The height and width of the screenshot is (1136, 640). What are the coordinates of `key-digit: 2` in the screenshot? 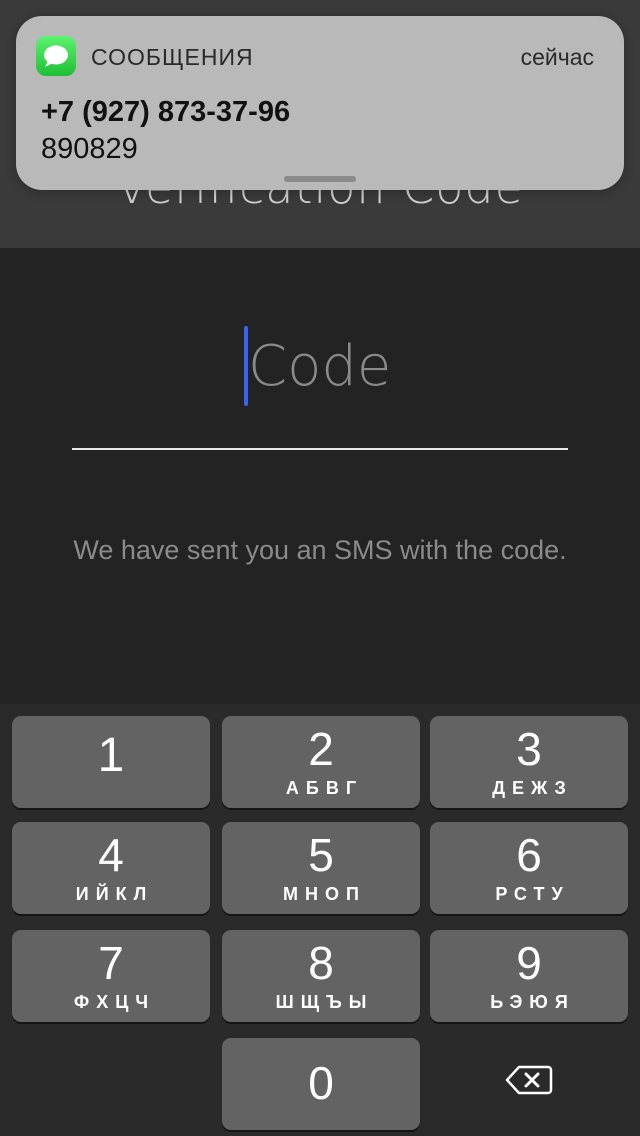 It's located at (321, 749).